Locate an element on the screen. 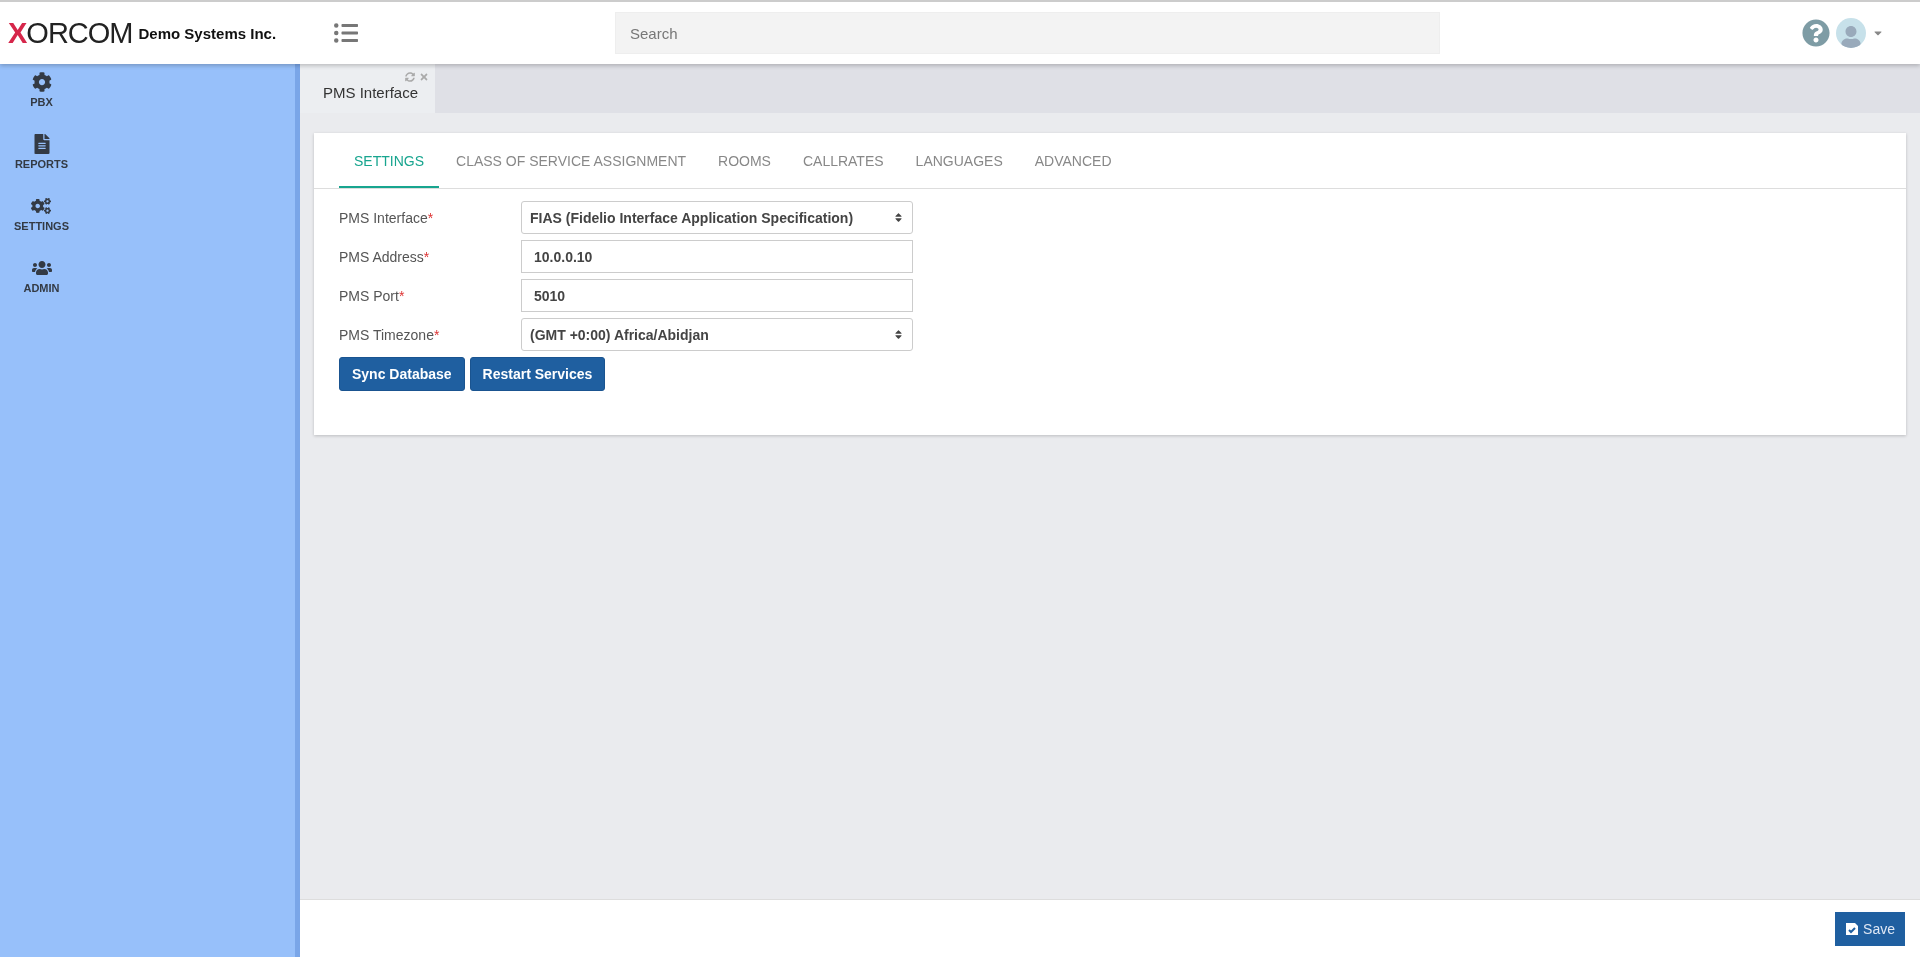 This screenshot has width=1920, height=957. logo: XORCOM is located at coordinates (70, 33).